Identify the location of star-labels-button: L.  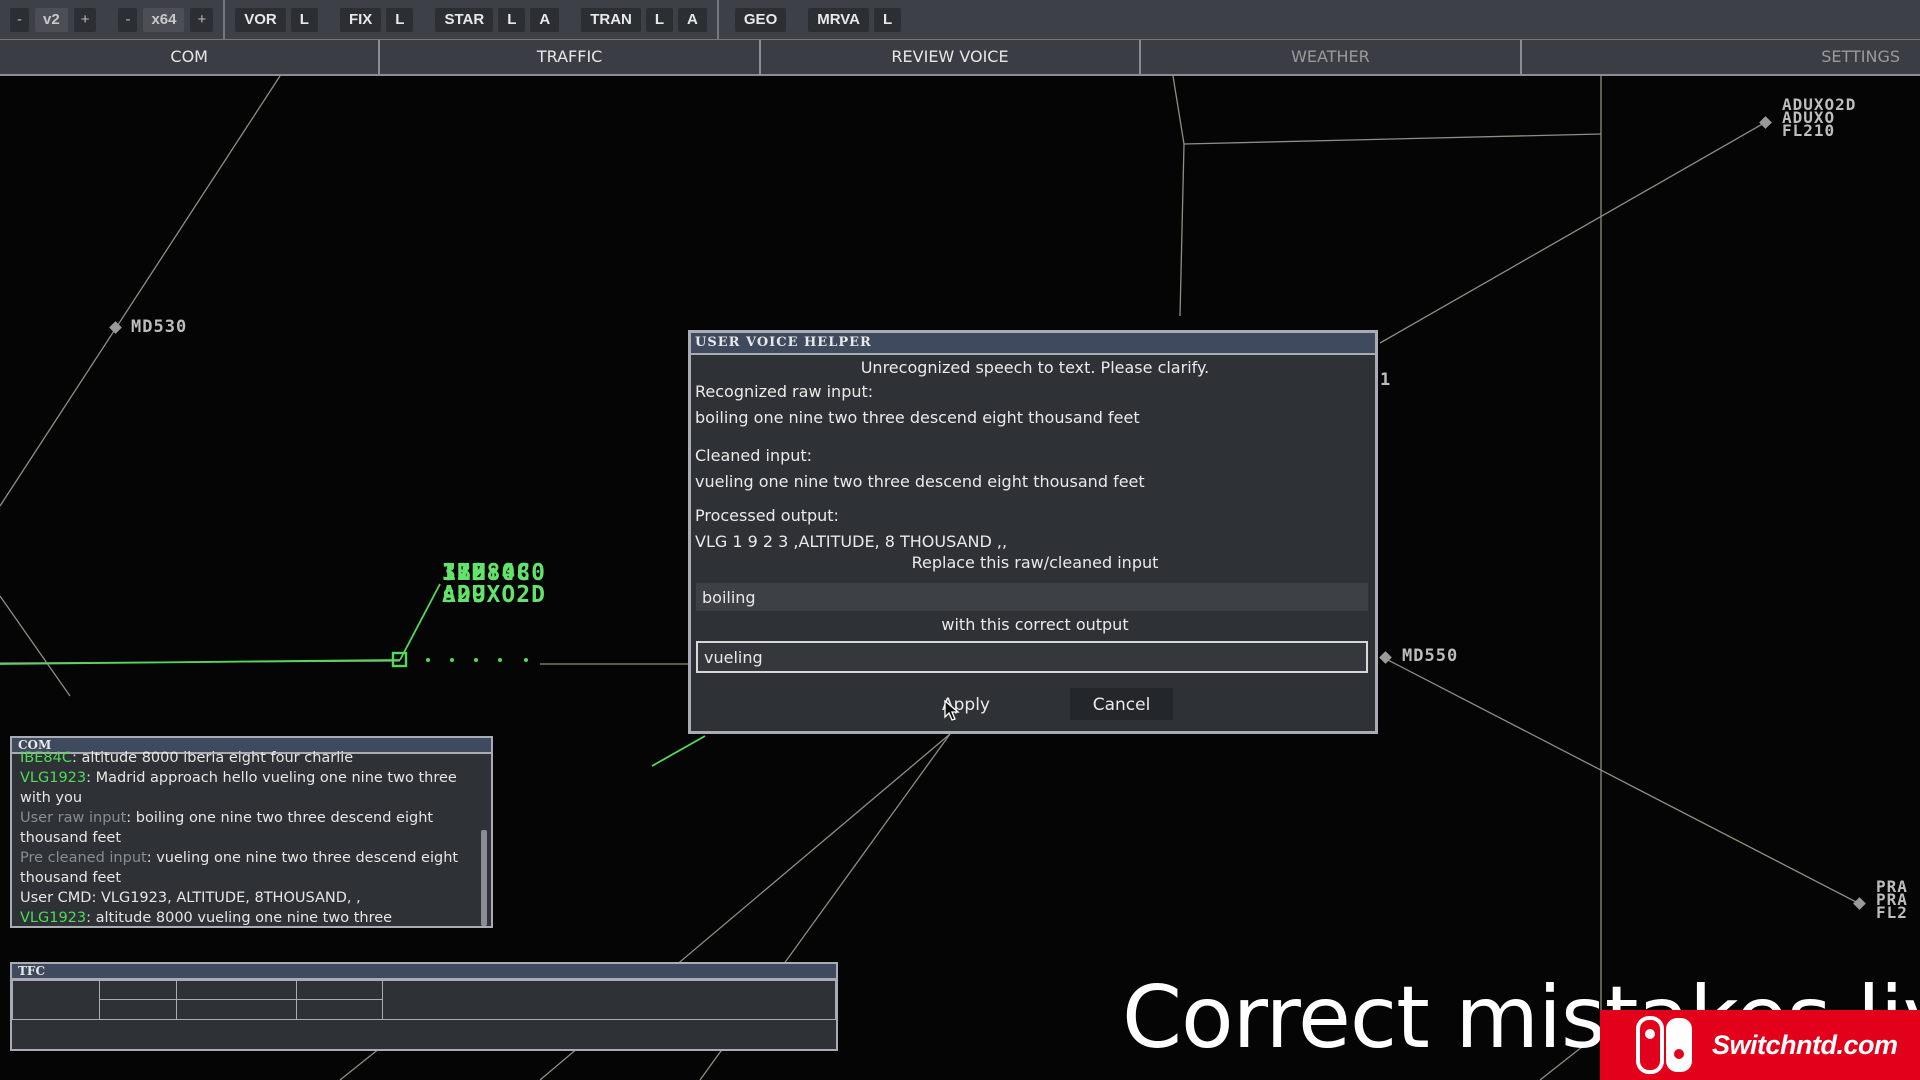
(512, 19).